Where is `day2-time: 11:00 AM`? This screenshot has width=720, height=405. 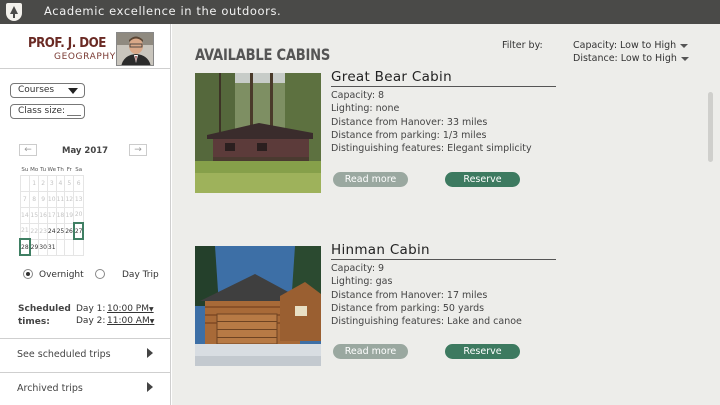
day2-time: 11:00 AM is located at coordinates (128, 321).